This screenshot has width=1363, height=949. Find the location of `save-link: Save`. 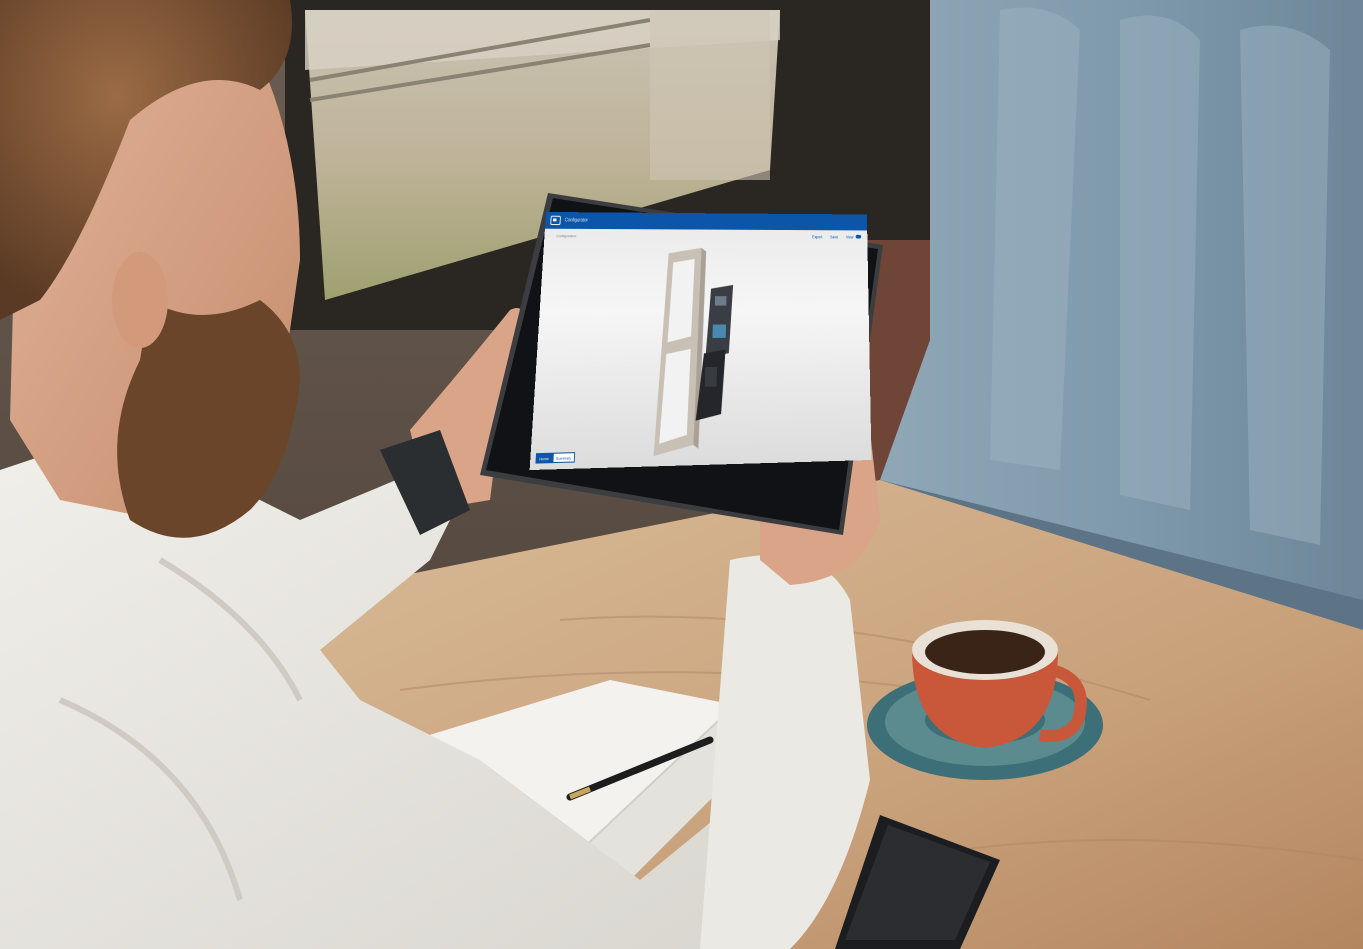

save-link: Save is located at coordinates (834, 236).